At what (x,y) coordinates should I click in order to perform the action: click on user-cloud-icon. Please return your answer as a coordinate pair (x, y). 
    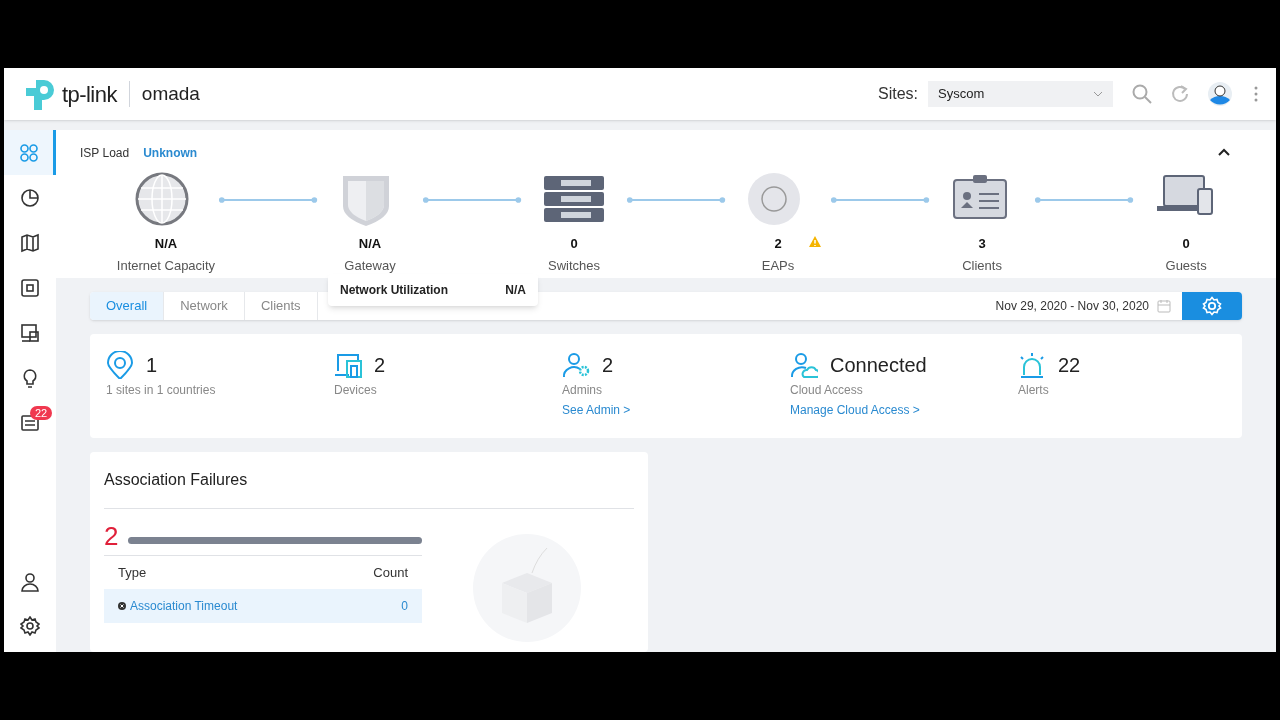
    Looking at the image, I should click on (804, 365).